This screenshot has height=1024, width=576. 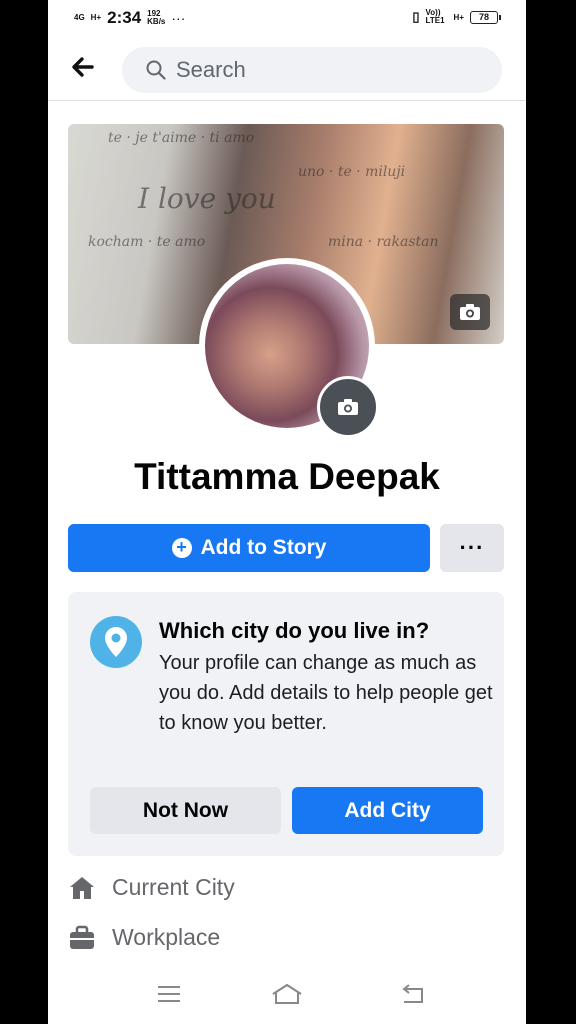 I want to click on cover-script-5: mina · rakastan, so click(x=383, y=242).